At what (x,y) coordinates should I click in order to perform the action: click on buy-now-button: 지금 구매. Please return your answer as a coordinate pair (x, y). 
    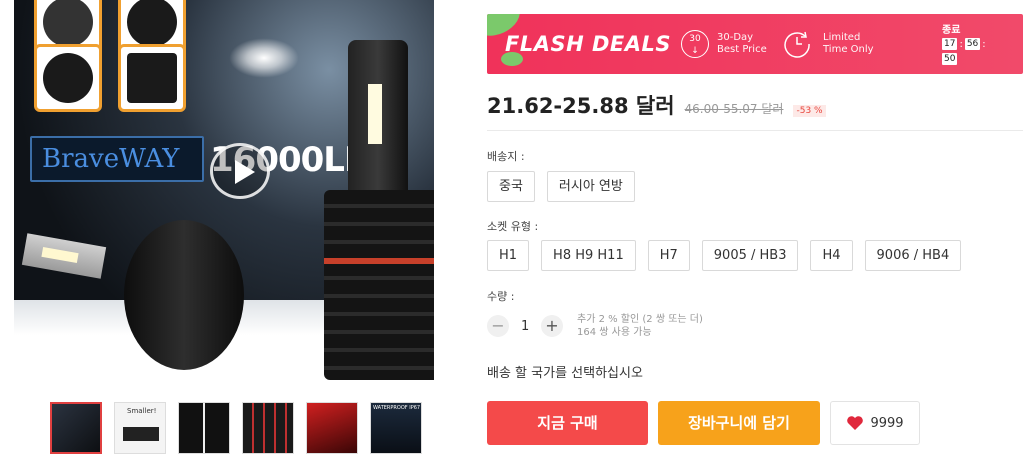
    Looking at the image, I should click on (567, 423).